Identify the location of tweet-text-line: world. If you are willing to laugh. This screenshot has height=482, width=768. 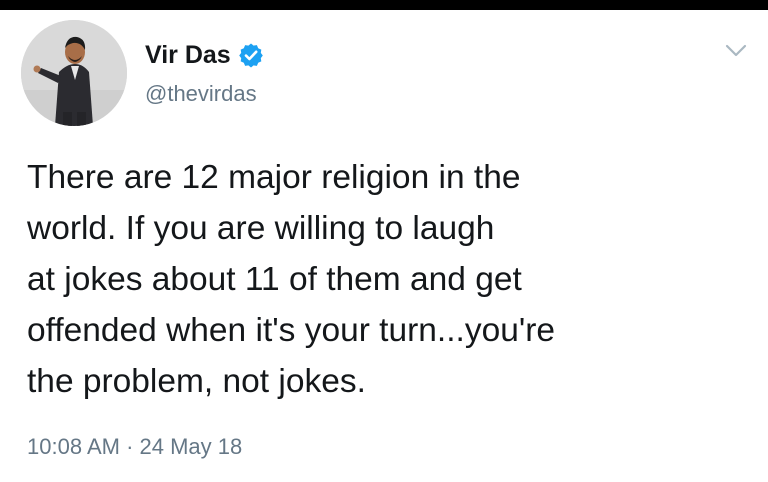
(261, 228).